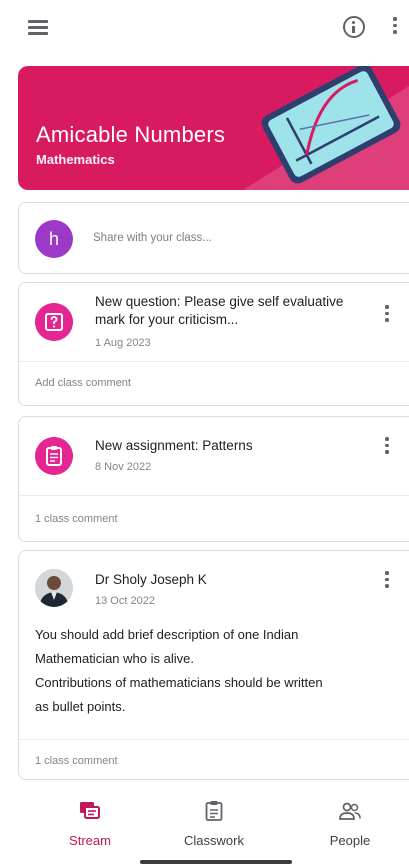 The height and width of the screenshot is (867, 409). What do you see at coordinates (226, 446) in the screenshot?
I see `post-title: New assignment: Patterns` at bounding box center [226, 446].